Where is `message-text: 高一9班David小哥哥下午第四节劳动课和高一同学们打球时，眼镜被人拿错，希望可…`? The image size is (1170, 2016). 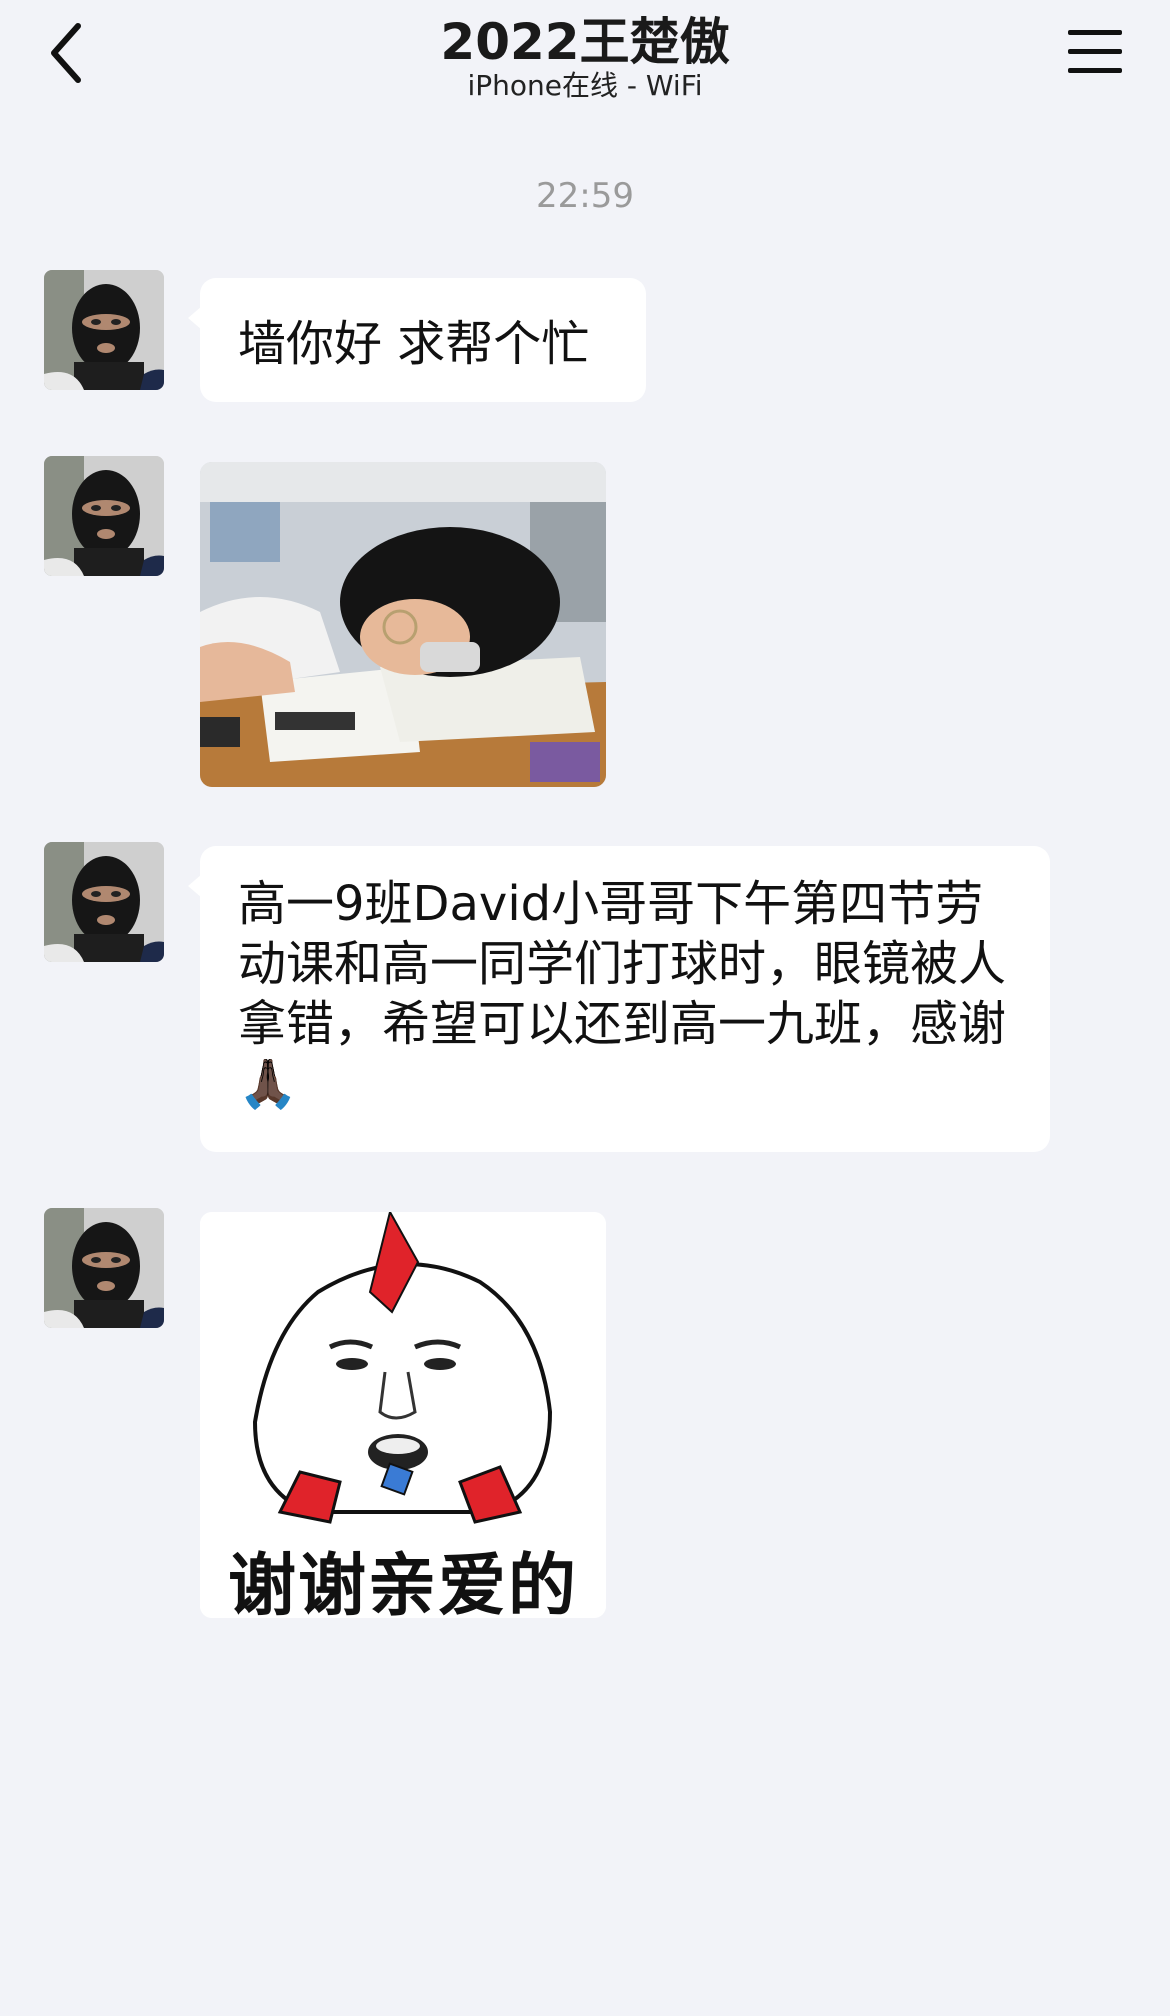 message-text: 高一9班David小哥哥下午第四节劳动课和高一同学们打球时，眼镜被人拿错，希望可… is located at coordinates (622, 994).